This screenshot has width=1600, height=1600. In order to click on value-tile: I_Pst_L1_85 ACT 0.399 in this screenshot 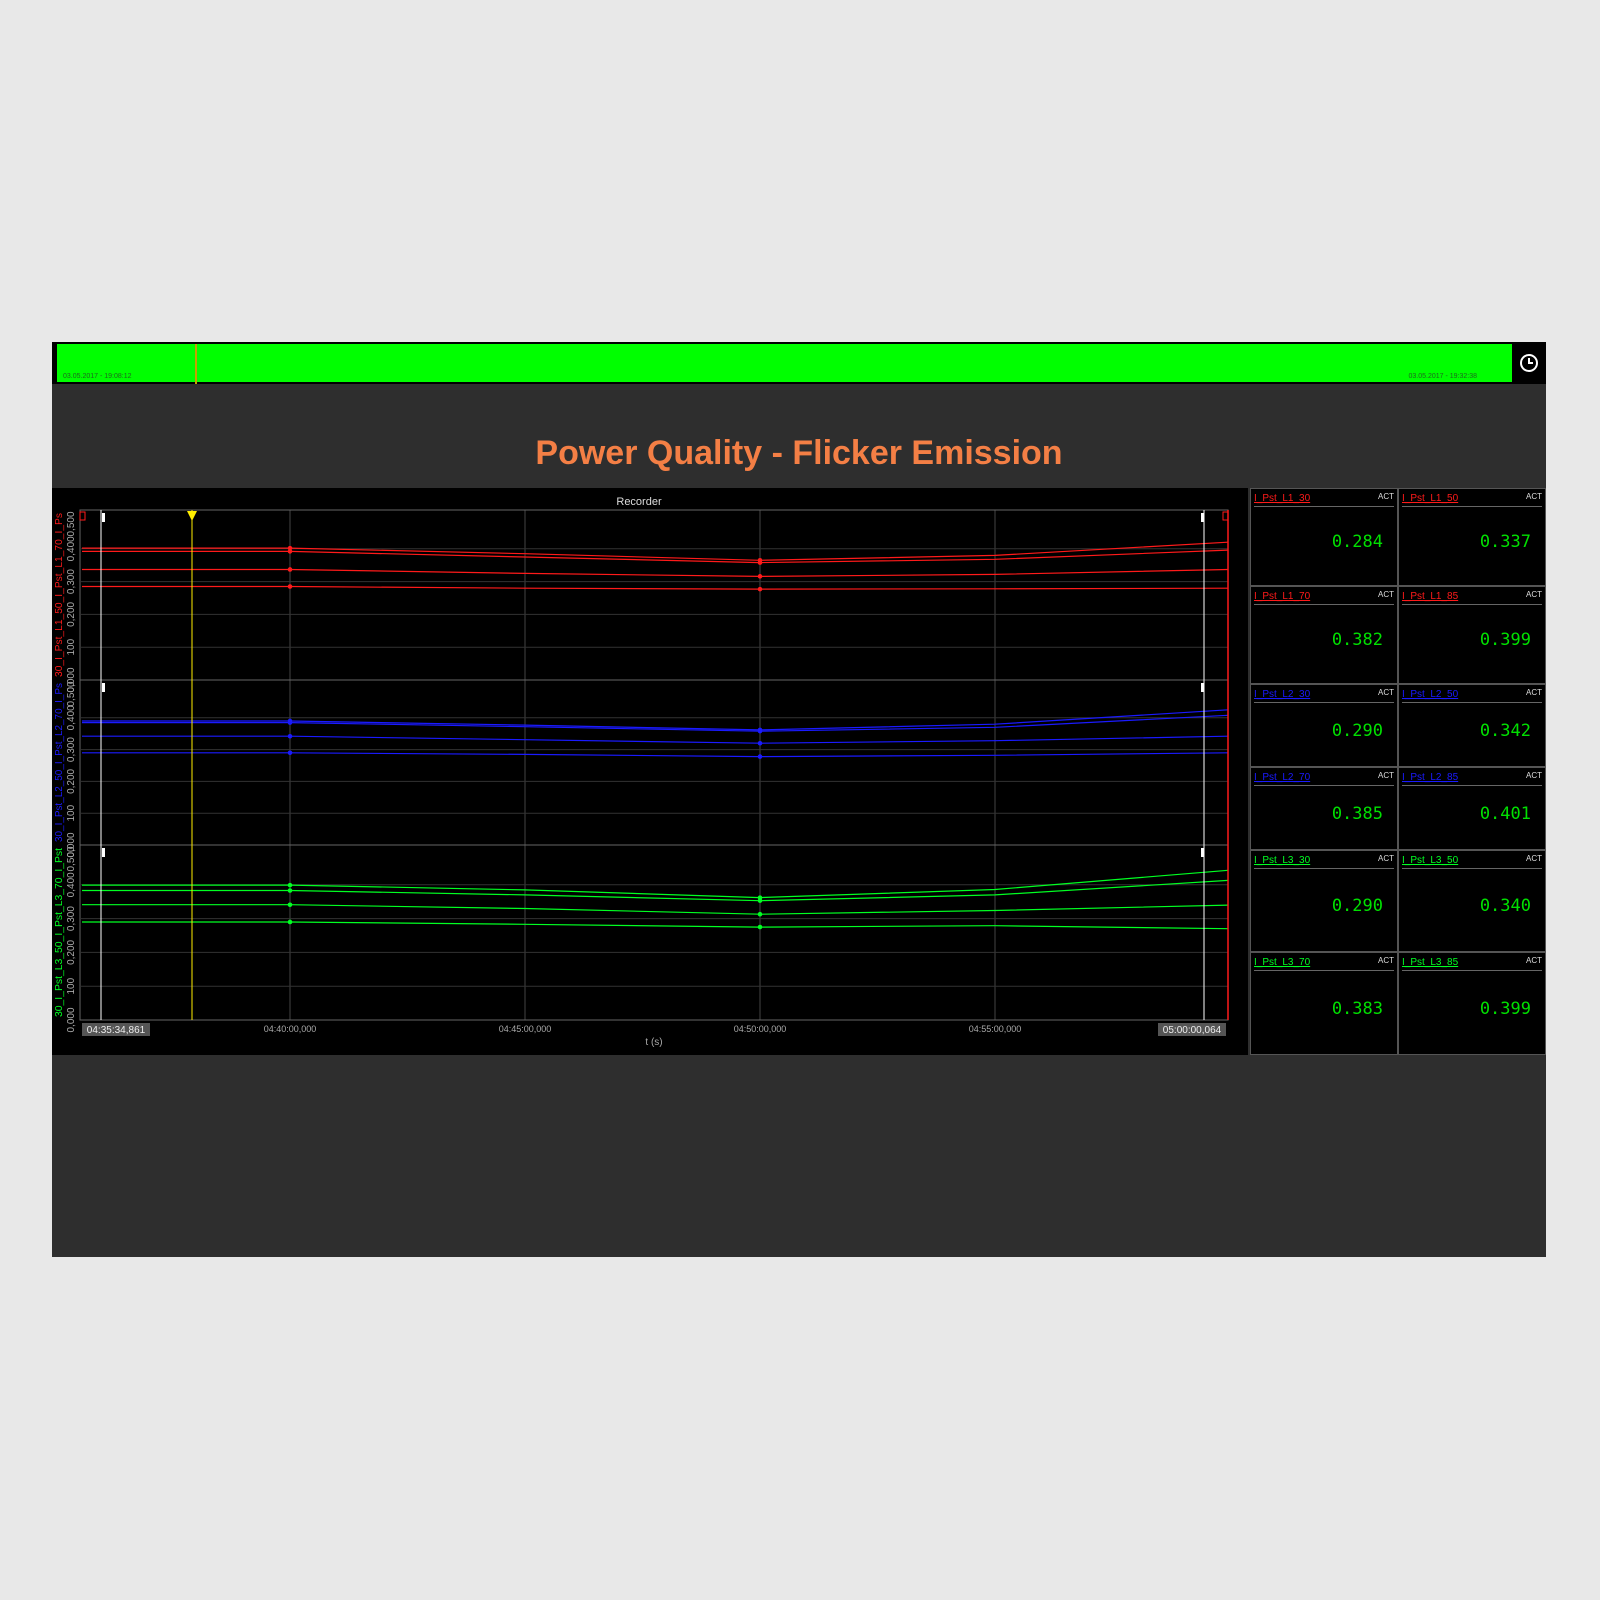, I will do `click(1472, 635)`.